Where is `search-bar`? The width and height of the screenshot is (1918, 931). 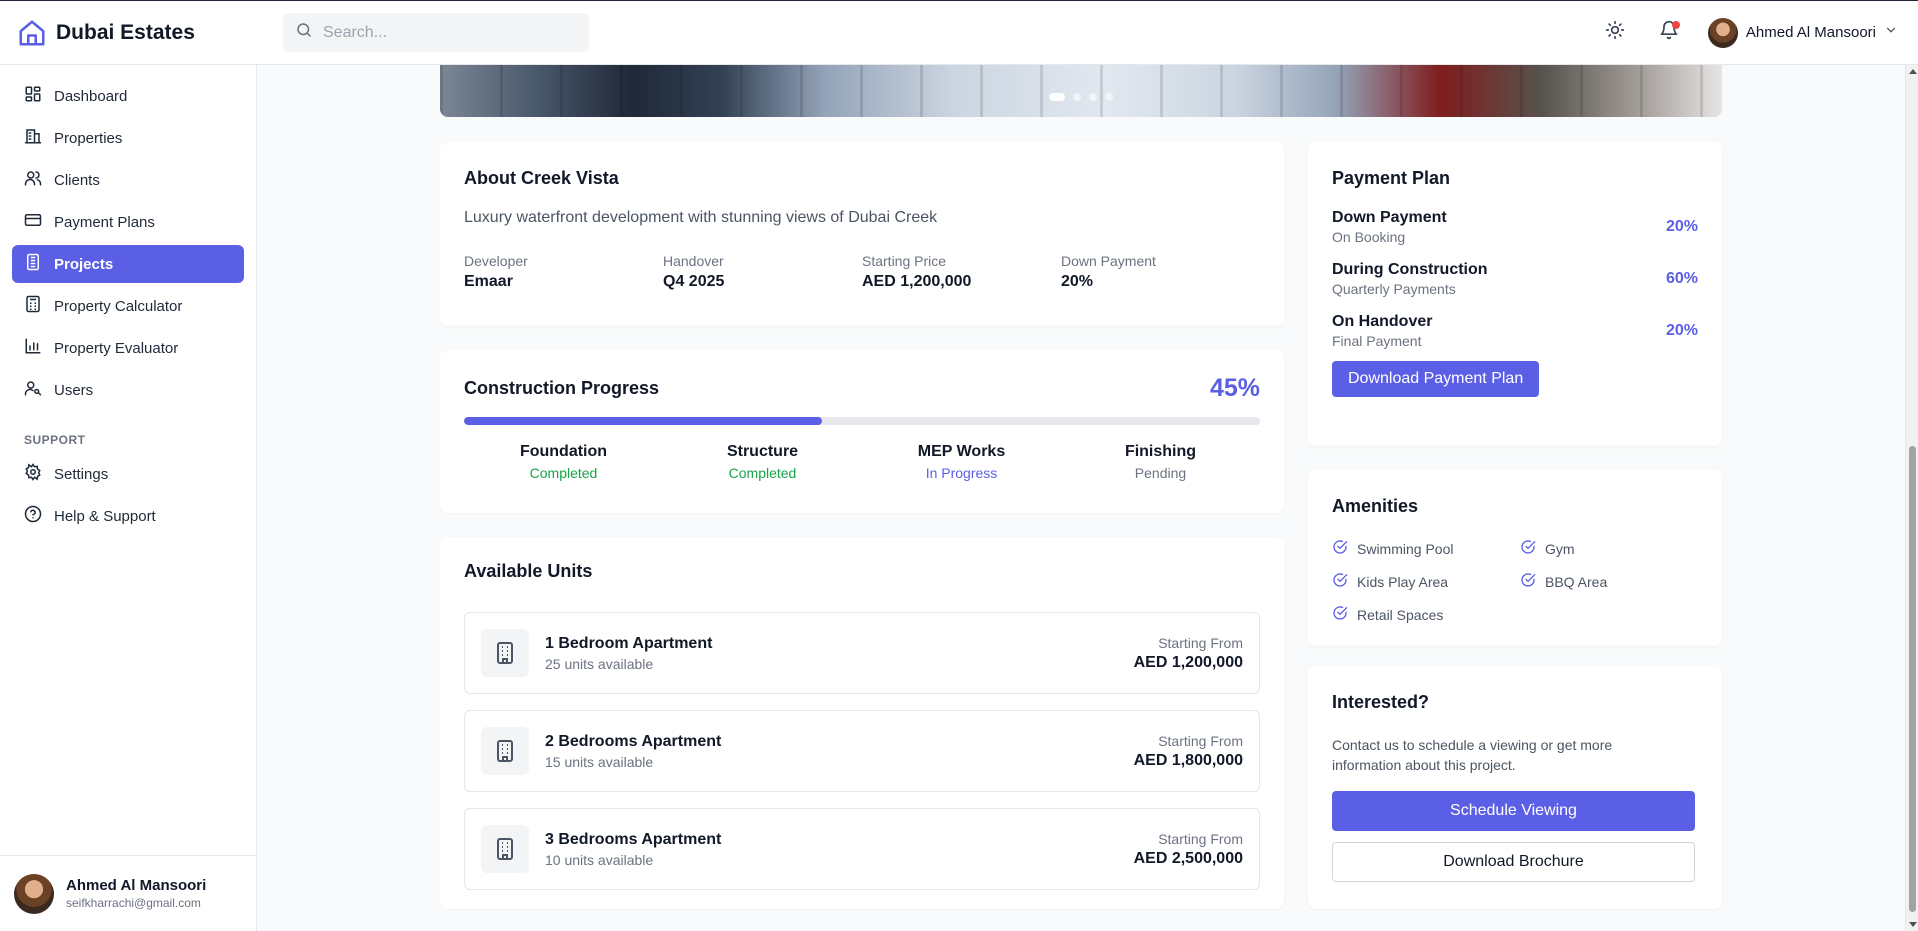 search-bar is located at coordinates (436, 32).